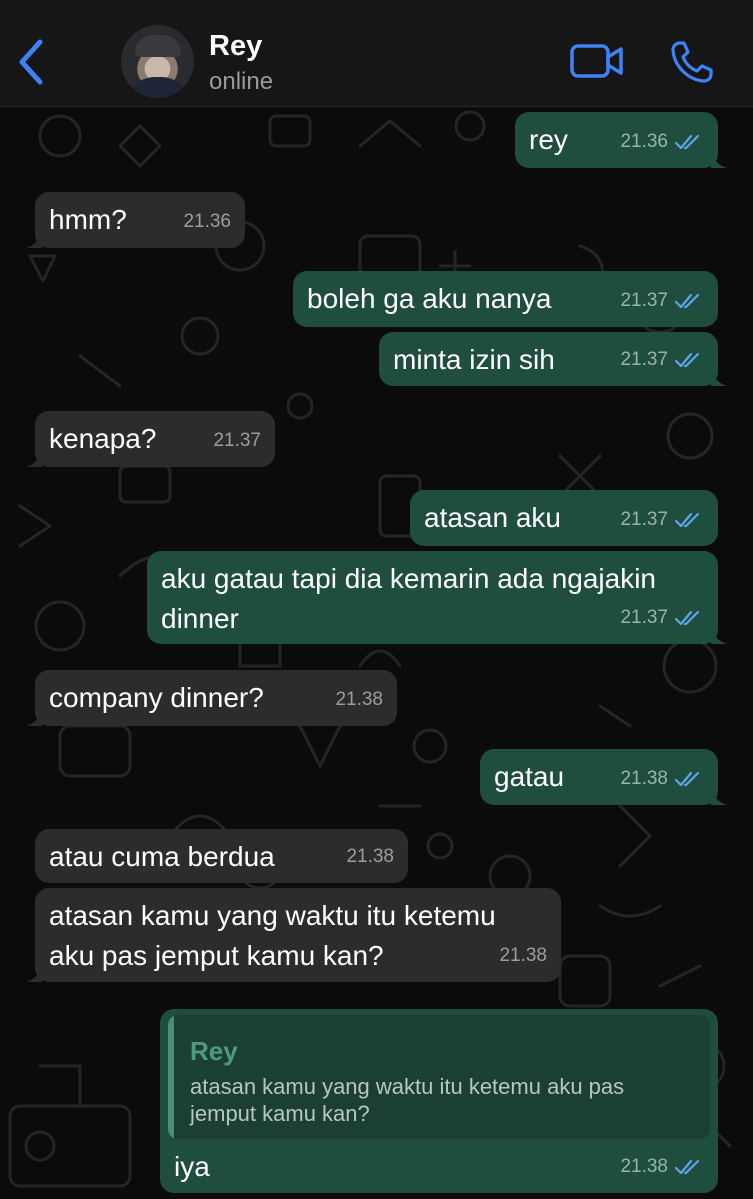 The width and height of the screenshot is (753, 1199). What do you see at coordinates (429, 298) in the screenshot?
I see `message-text: boleh ga aku nanya` at bounding box center [429, 298].